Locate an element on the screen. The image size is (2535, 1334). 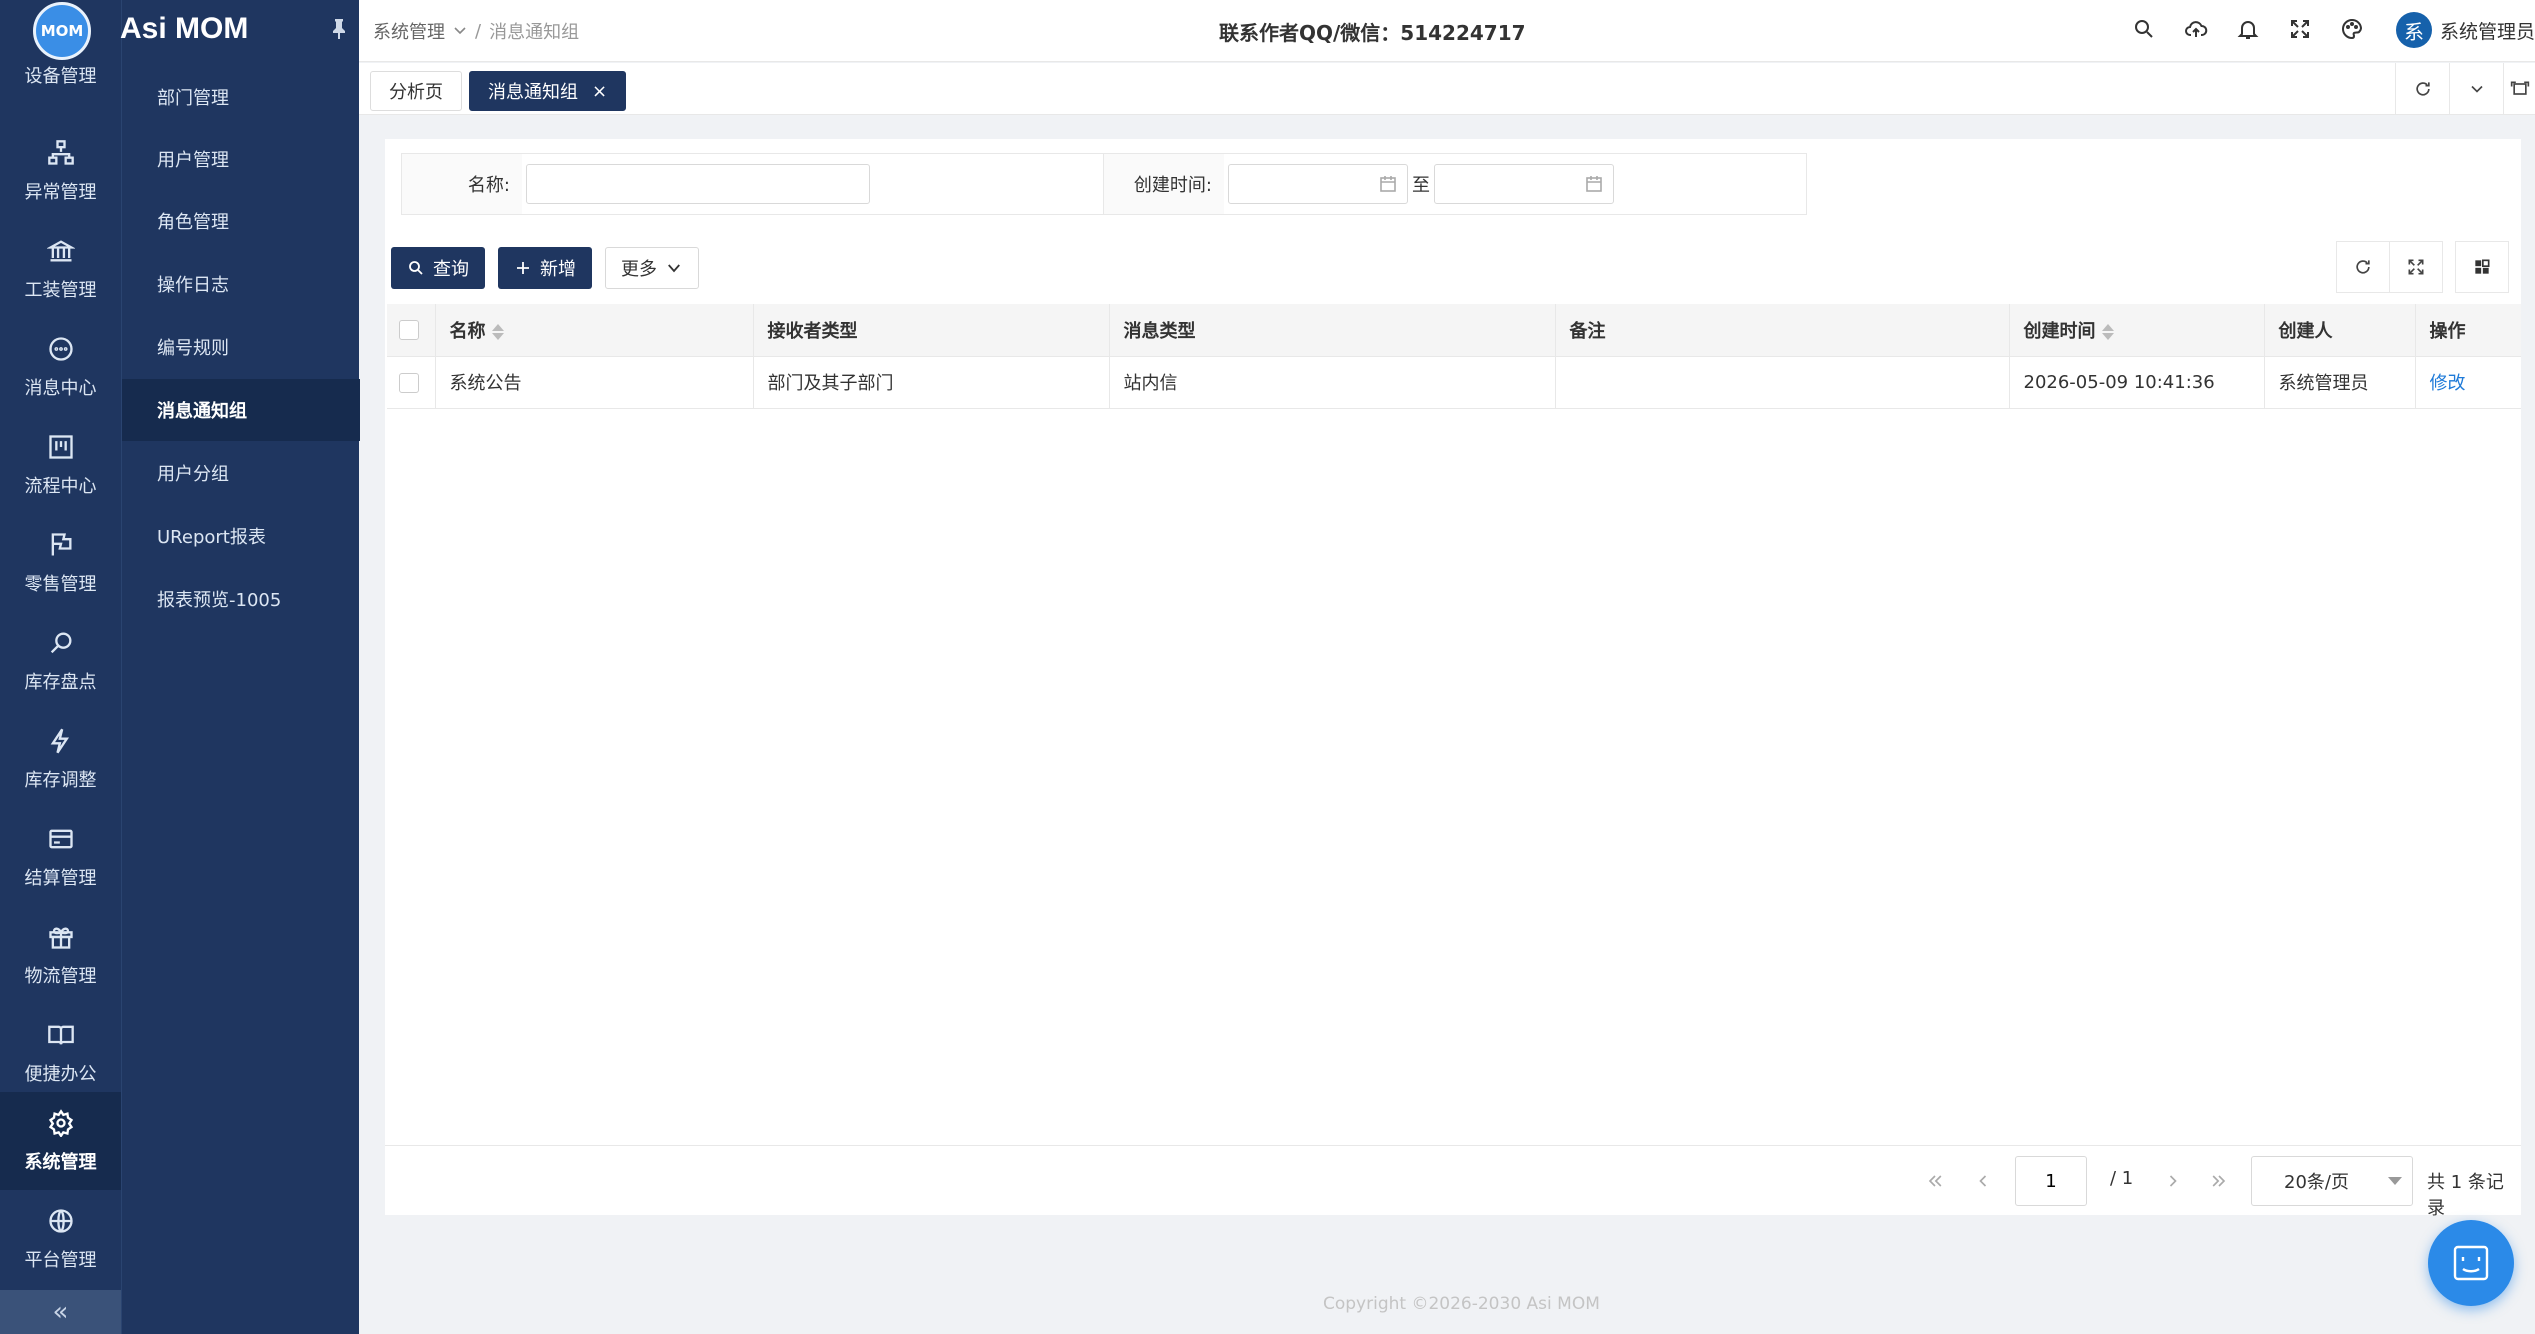
next-page-icon is located at coordinates (2173, 1181).